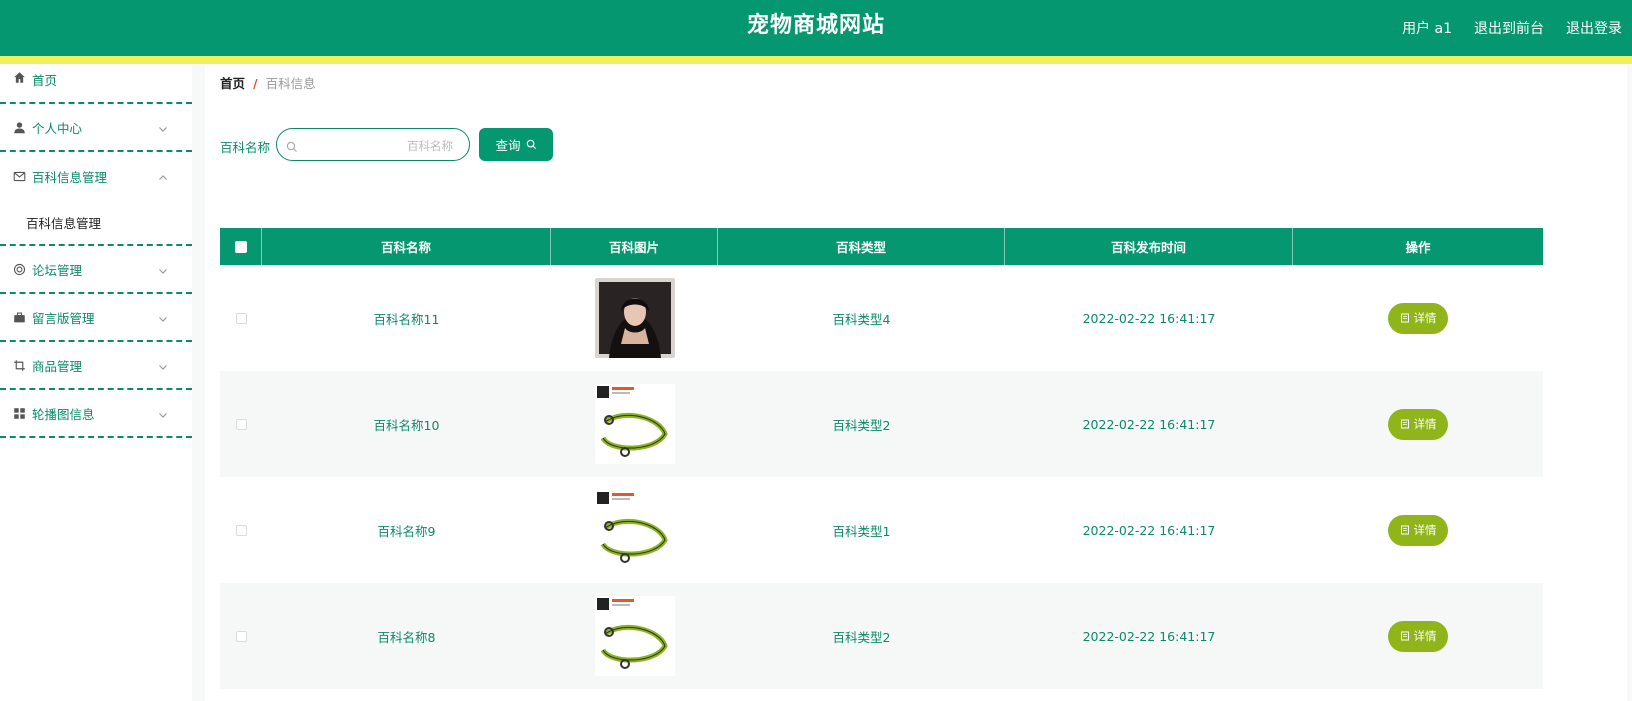  What do you see at coordinates (96, 318) in the screenshot?
I see `sidebar-item-message-board-management: 留言版管理` at bounding box center [96, 318].